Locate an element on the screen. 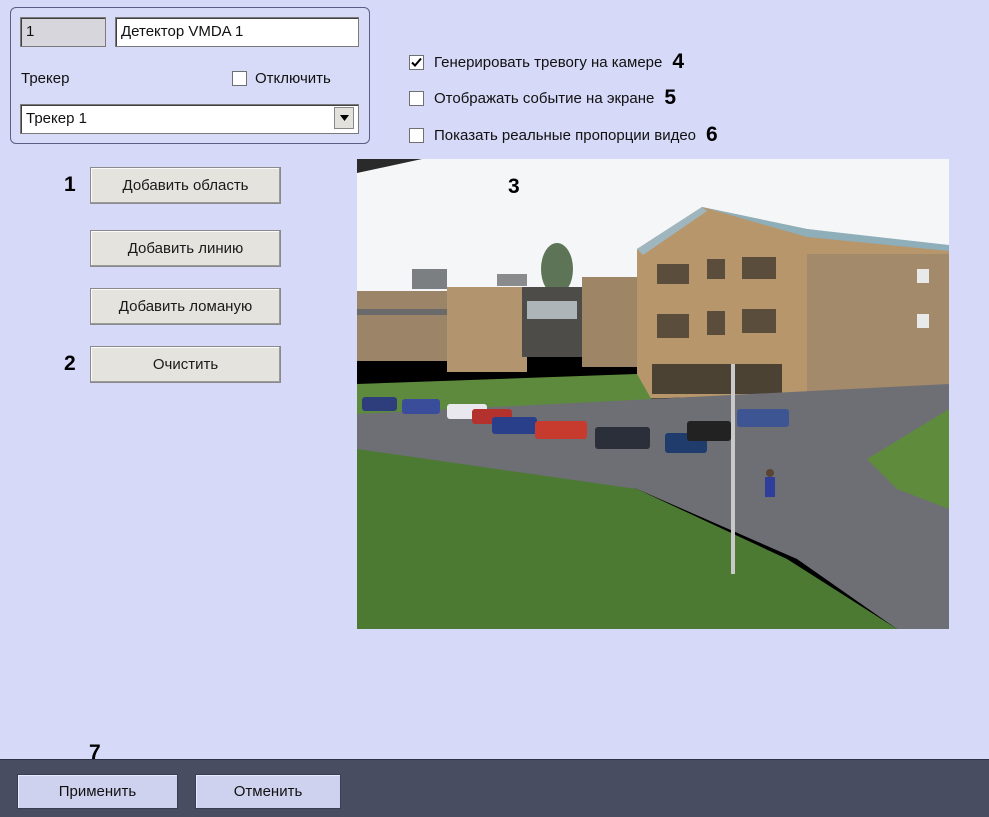 This screenshot has height=817, width=989. apply-button: Применить is located at coordinates (97, 791).